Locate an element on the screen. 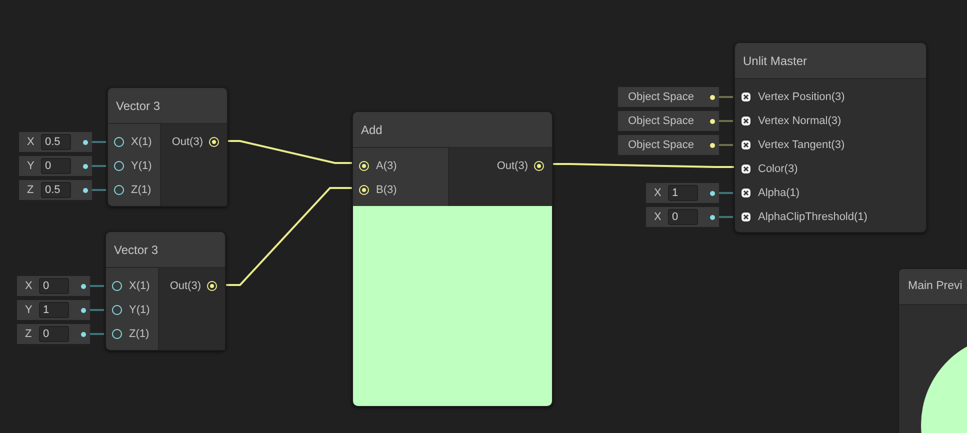  port-label: Color(3) is located at coordinates (778, 169).